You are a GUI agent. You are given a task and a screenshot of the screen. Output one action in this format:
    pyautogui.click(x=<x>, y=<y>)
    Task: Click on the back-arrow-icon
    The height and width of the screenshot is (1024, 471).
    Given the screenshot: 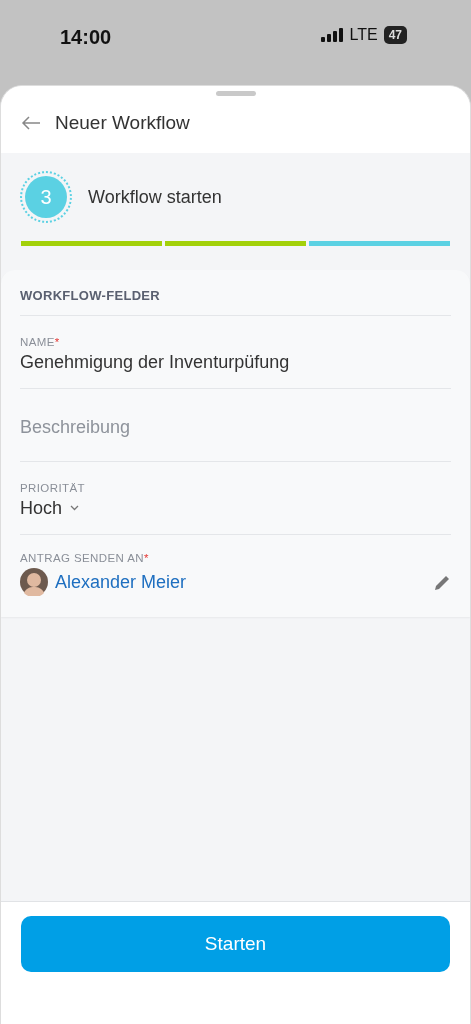 What is the action you would take?
    pyautogui.click(x=31, y=123)
    